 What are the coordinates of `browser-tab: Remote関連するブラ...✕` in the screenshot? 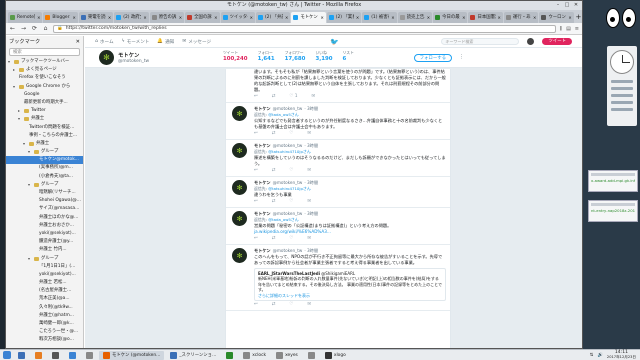 It's located at (25, 17).